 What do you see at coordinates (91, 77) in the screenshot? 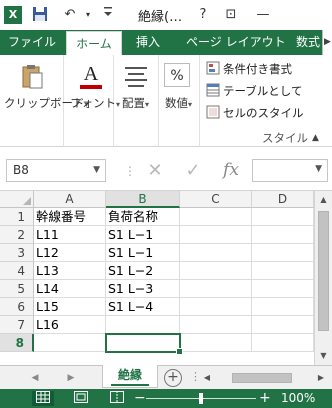
I see `font-icon: A` at bounding box center [91, 77].